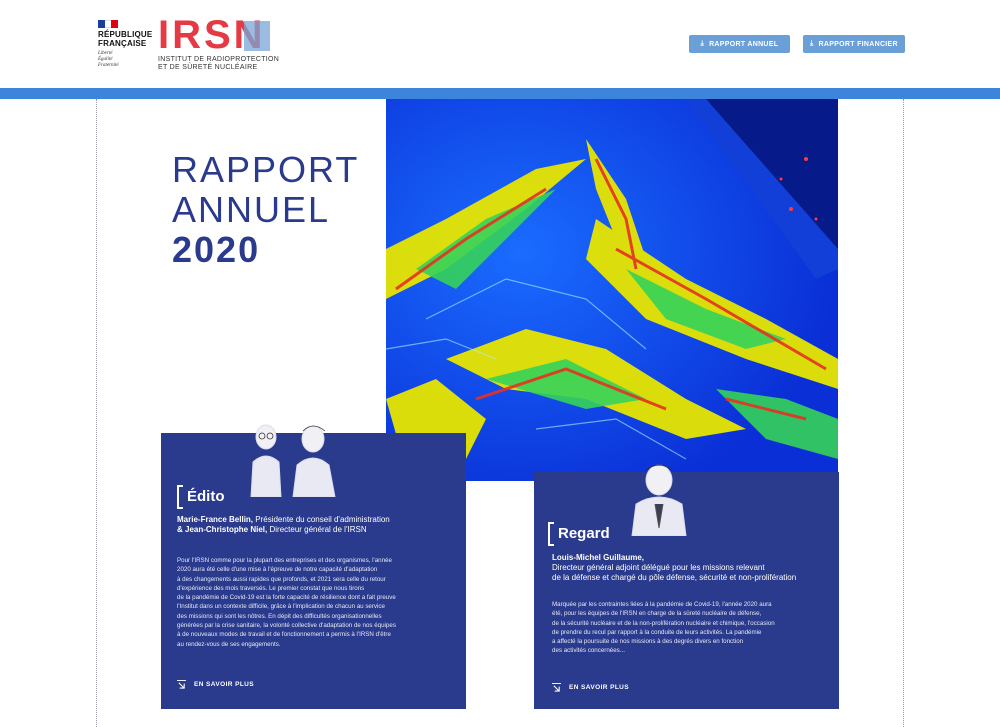 The image size is (1000, 727). Describe the element at coordinates (216, 249) in the screenshot. I see `title-year: 2020` at that location.